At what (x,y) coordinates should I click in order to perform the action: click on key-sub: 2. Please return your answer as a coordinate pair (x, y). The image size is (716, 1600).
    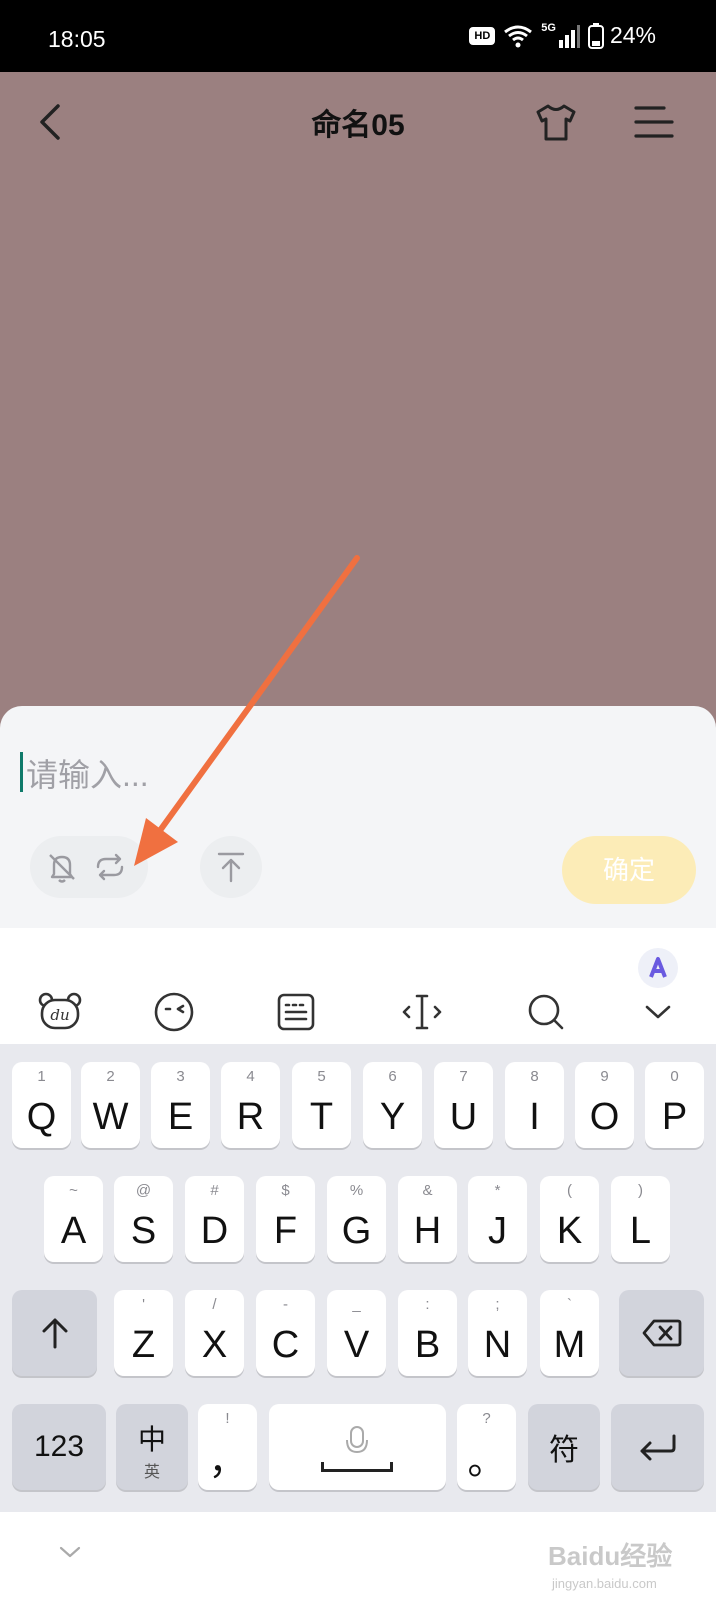
    Looking at the image, I should click on (110, 1076).